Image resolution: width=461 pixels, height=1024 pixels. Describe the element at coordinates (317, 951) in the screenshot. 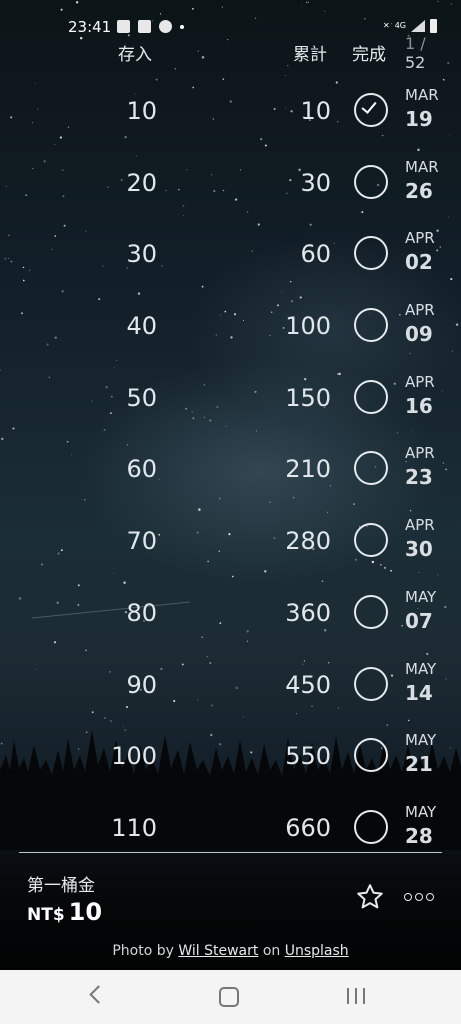

I see `credit-source-link: Unsplash` at that location.